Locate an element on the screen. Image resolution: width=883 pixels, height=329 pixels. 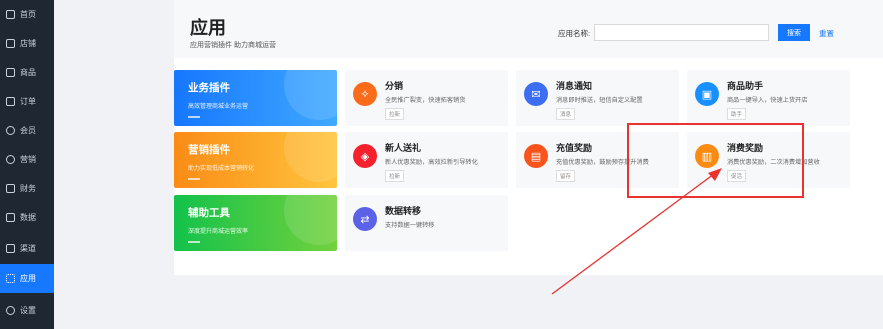
annotation-arrow is located at coordinates (636, 231).